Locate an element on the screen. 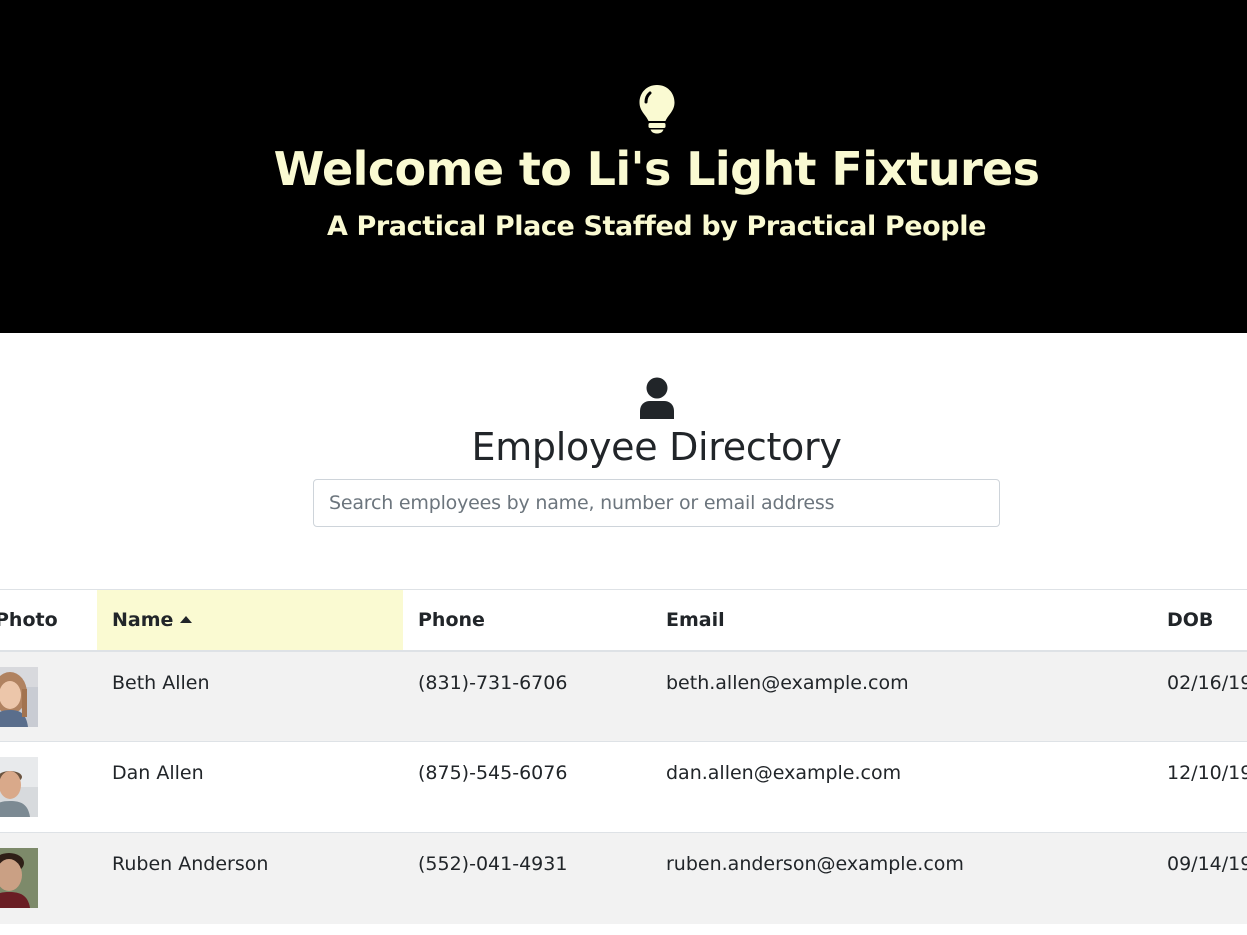 The width and height of the screenshot is (1247, 935). column-header-photo: Photo is located at coordinates (48, 620).